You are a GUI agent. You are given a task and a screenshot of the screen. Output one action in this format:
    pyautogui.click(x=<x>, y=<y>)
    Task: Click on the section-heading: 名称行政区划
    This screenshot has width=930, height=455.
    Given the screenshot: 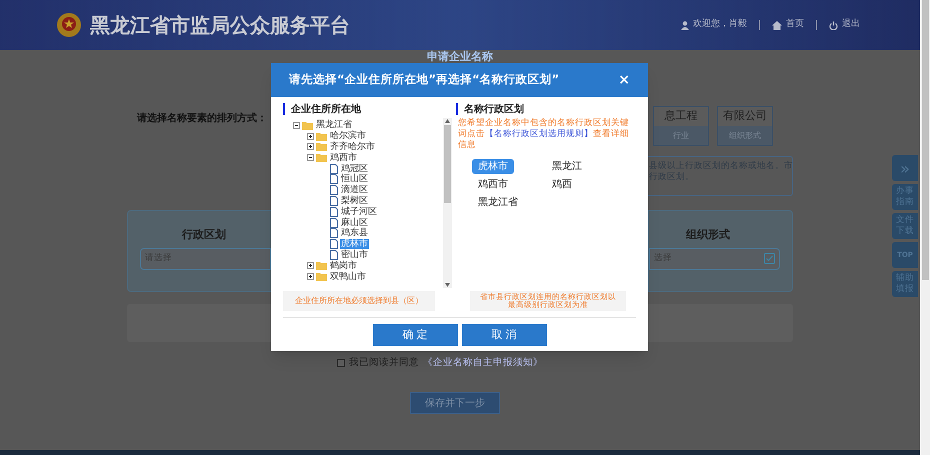 What is the action you would take?
    pyautogui.click(x=494, y=109)
    